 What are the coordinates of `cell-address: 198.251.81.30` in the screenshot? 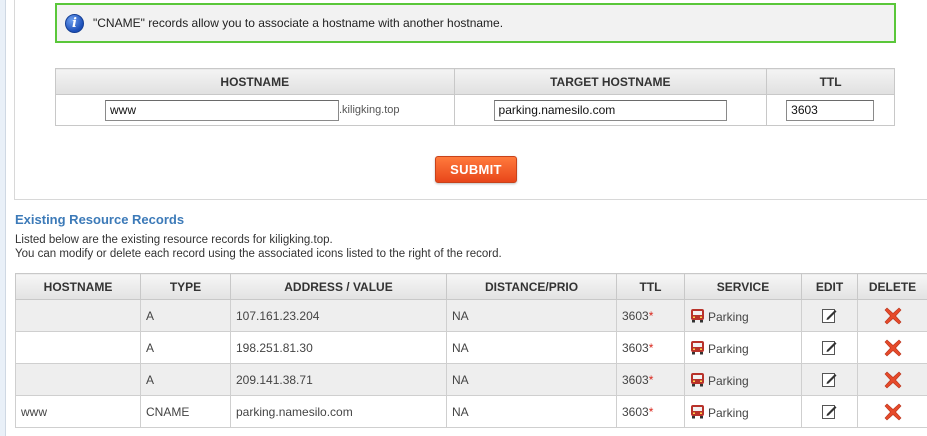 It's located at (338, 347).